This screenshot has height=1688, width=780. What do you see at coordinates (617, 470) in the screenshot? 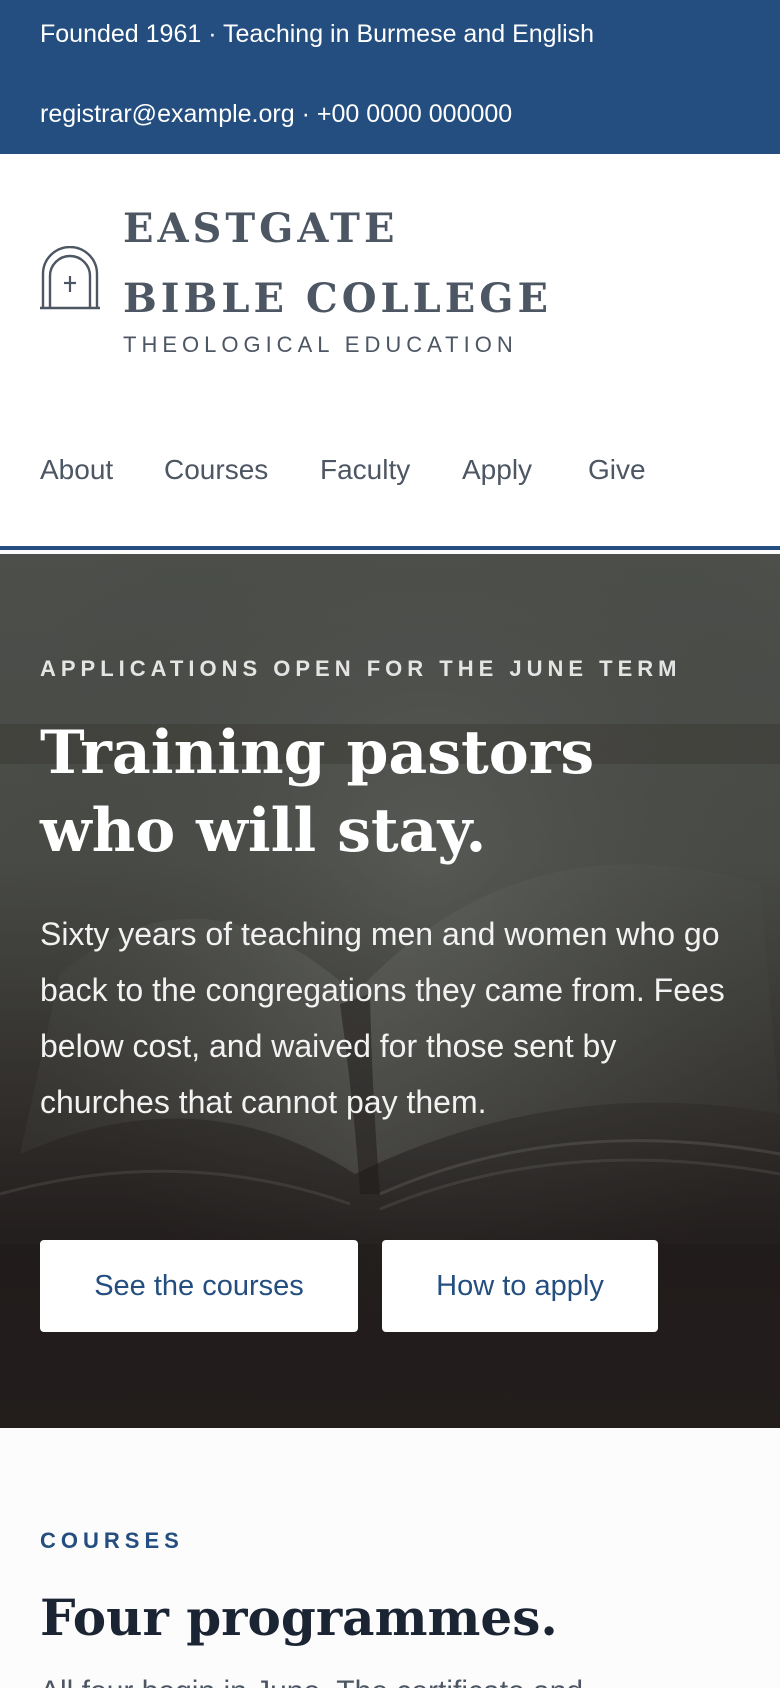
I see `nav-give: Give` at bounding box center [617, 470].